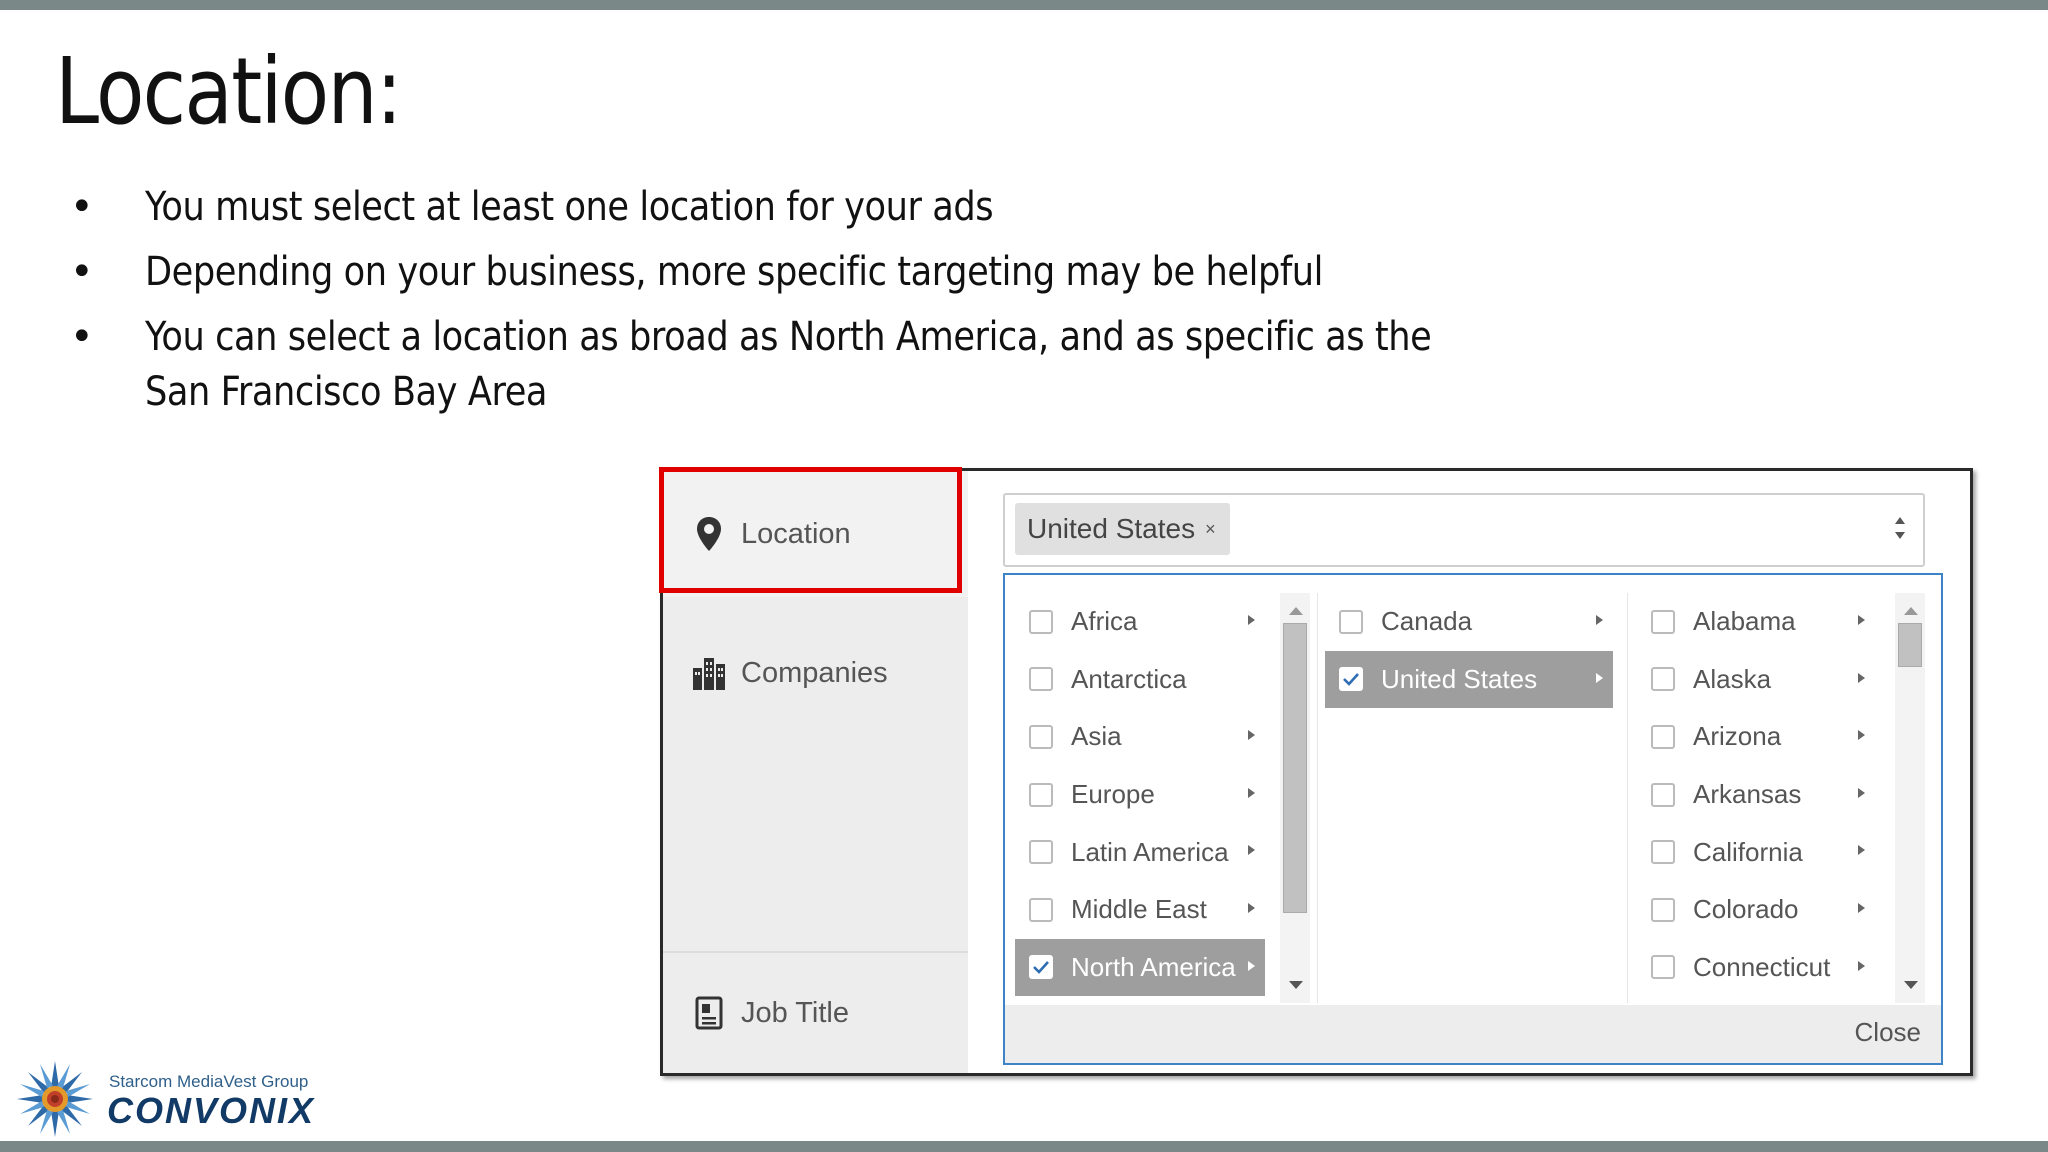 Image resolution: width=2048 pixels, height=1152 pixels. I want to click on nav-label-companies: Companies, so click(814, 672).